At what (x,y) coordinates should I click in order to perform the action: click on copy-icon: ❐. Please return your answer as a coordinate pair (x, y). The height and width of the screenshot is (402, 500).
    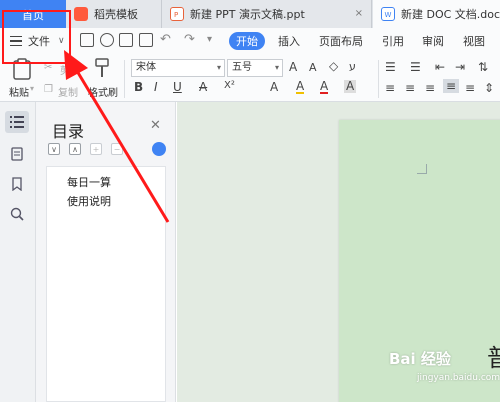
    Looking at the image, I should click on (48, 89).